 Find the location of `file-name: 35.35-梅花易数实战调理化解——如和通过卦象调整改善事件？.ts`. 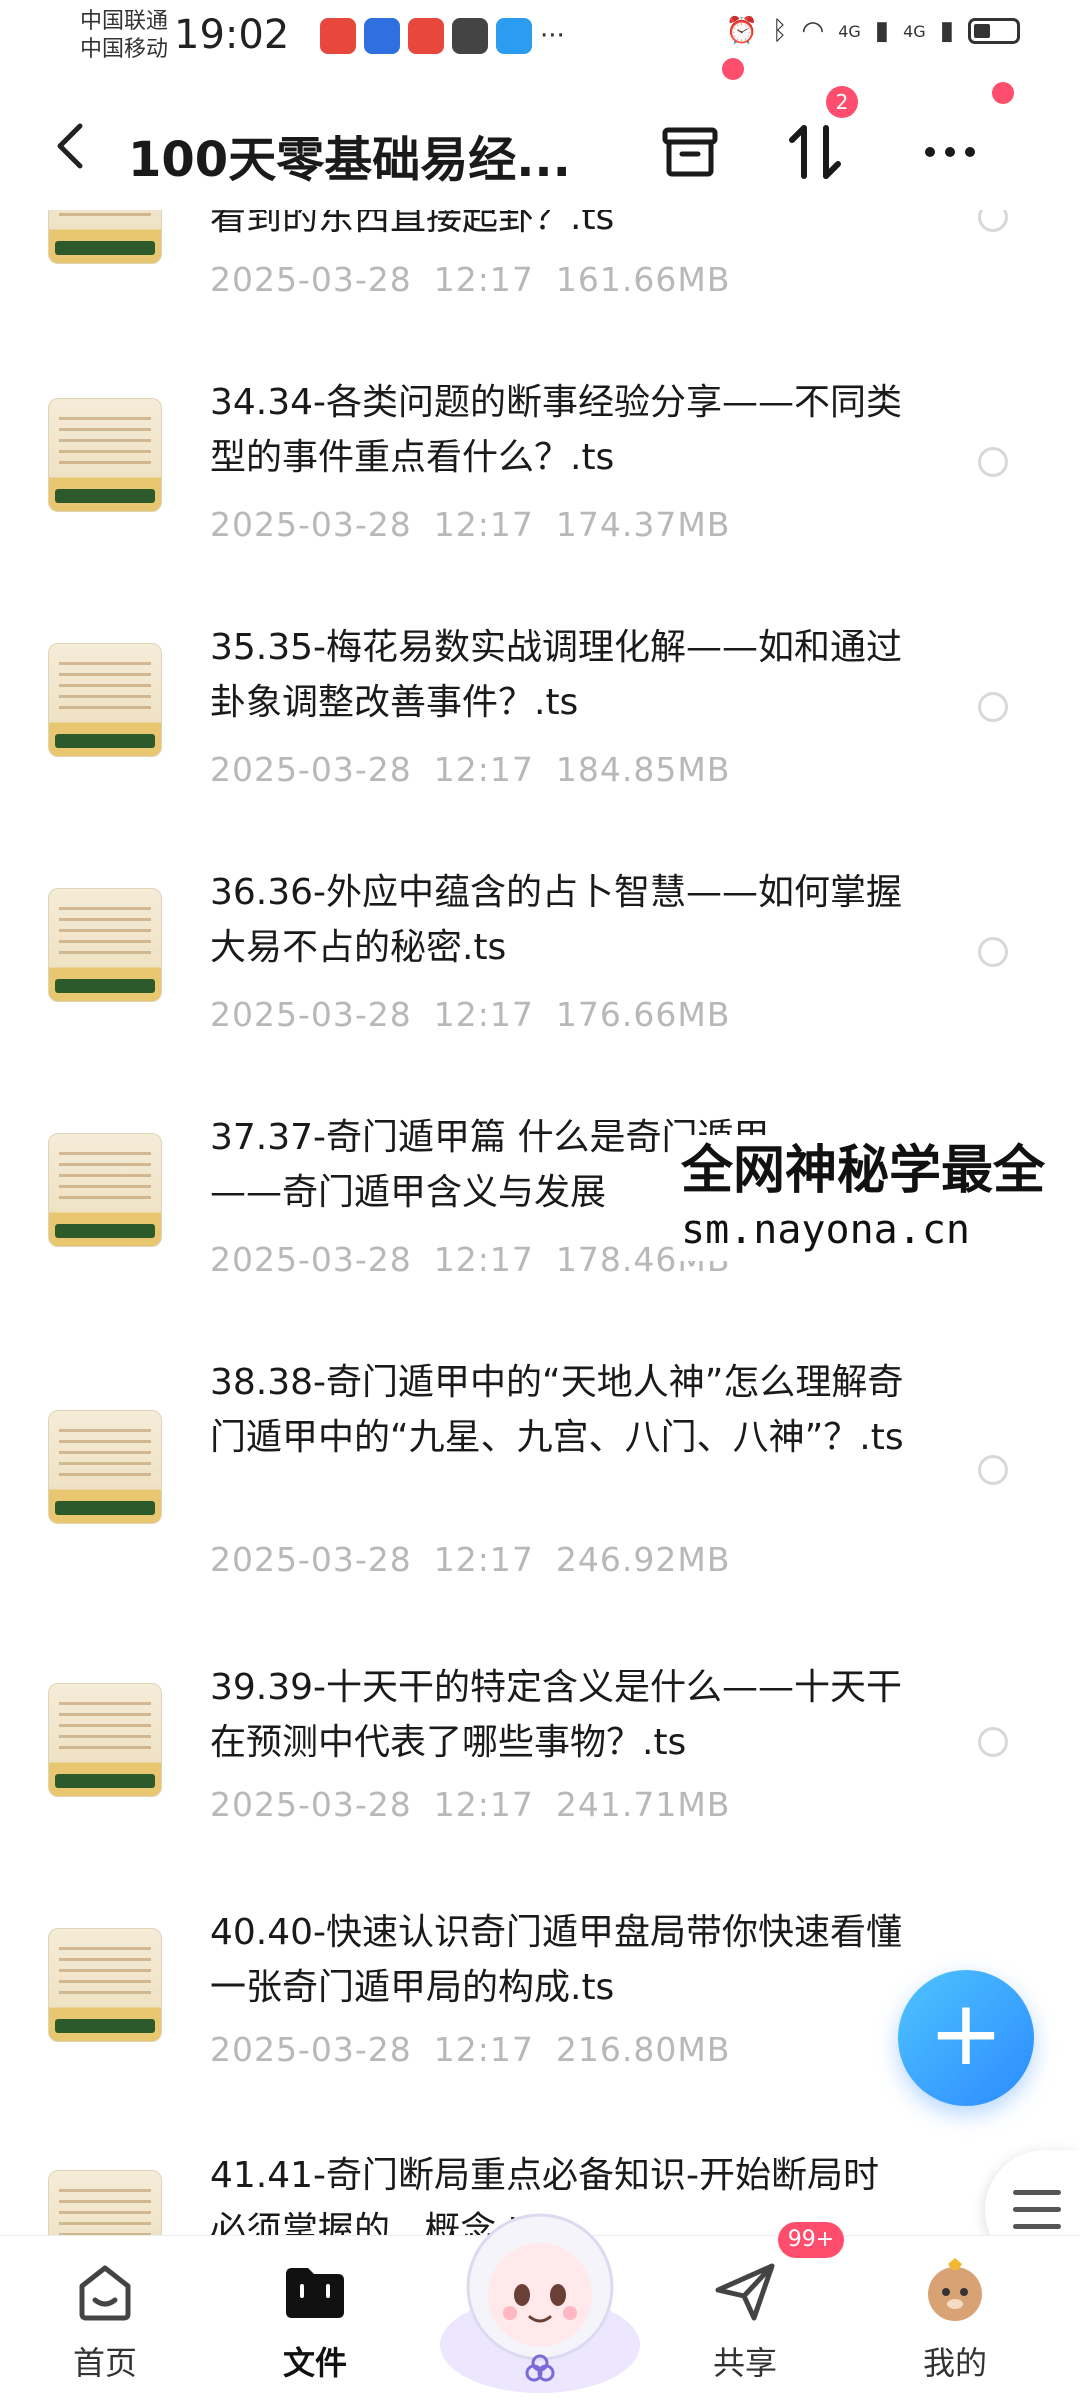

file-name: 35.35-梅花易数实战调理化解——如和通过卦象调整改善事件？.ts is located at coordinates (556, 675).